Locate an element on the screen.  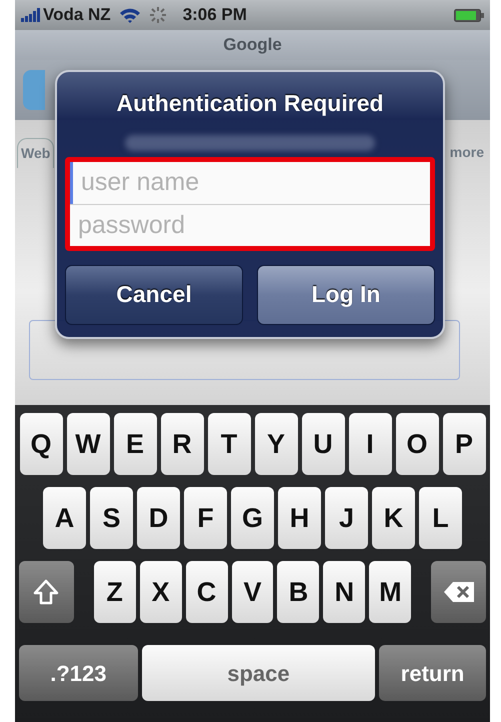
key: A is located at coordinates (64, 518).